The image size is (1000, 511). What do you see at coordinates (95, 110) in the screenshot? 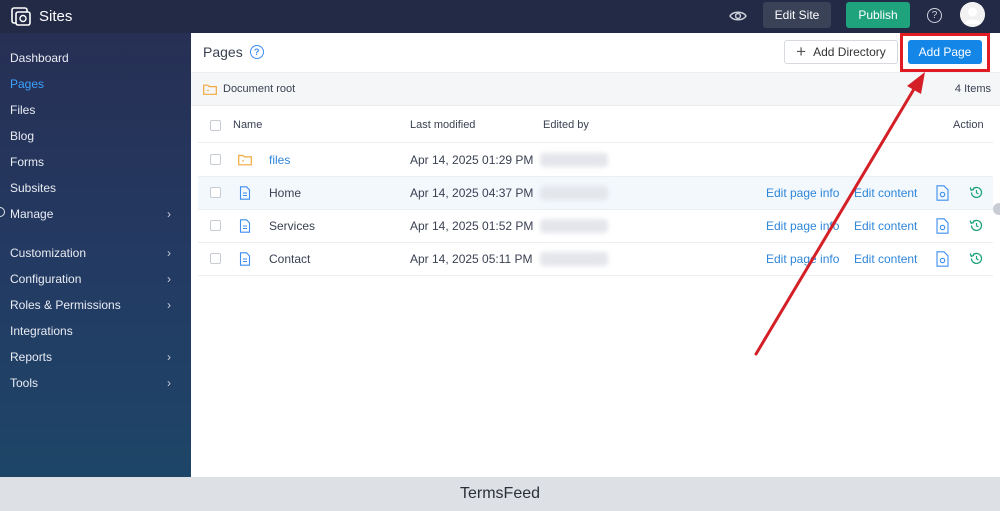
I see `sidebar-item-files: Files` at bounding box center [95, 110].